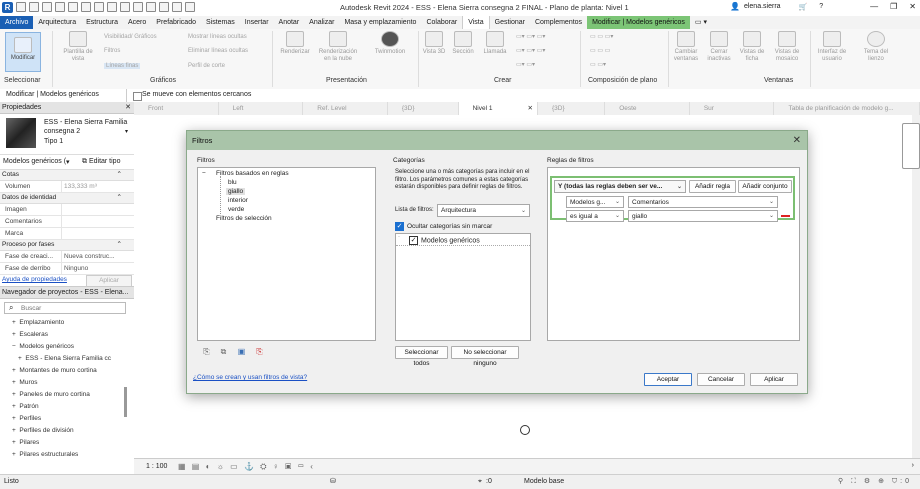 The height and width of the screenshot is (489, 920). I want to click on filter-blu: blu, so click(232, 182).